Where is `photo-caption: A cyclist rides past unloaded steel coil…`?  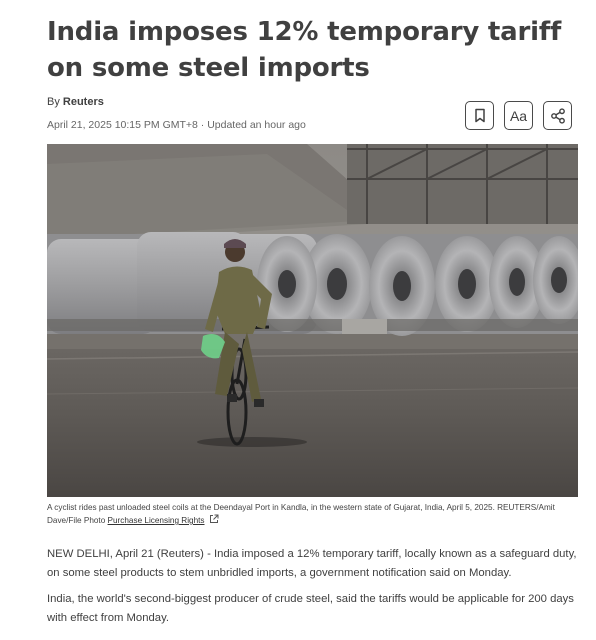 photo-caption: A cyclist rides past unloaded steel coil… is located at coordinates (314, 514).